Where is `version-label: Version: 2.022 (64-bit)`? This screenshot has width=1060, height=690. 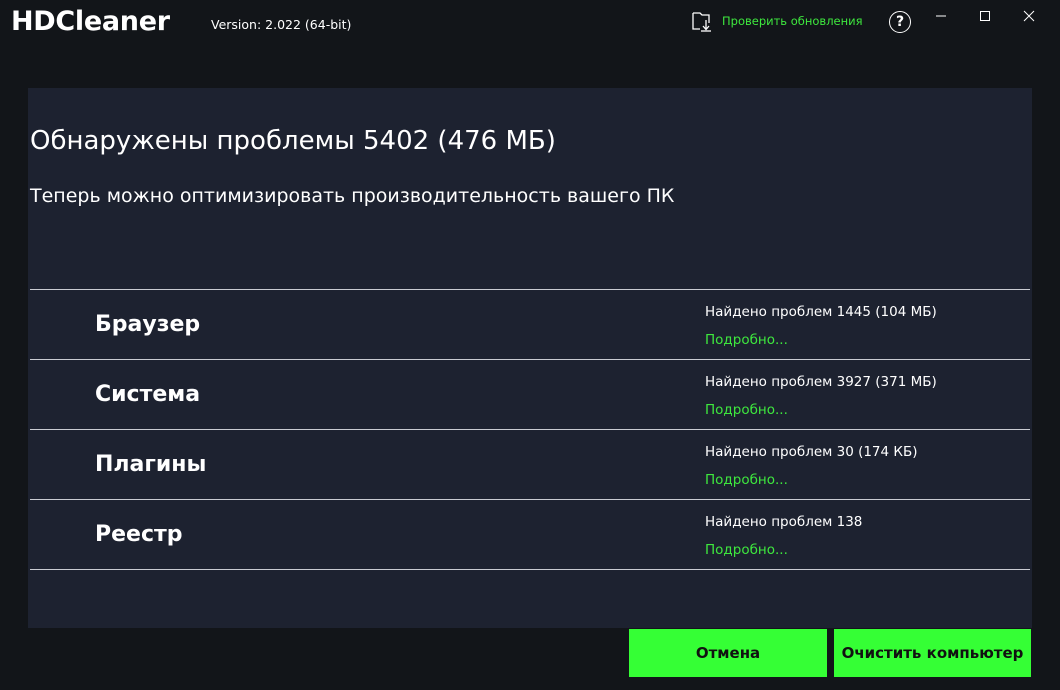
version-label: Version: 2.022 (64-bit) is located at coordinates (281, 24).